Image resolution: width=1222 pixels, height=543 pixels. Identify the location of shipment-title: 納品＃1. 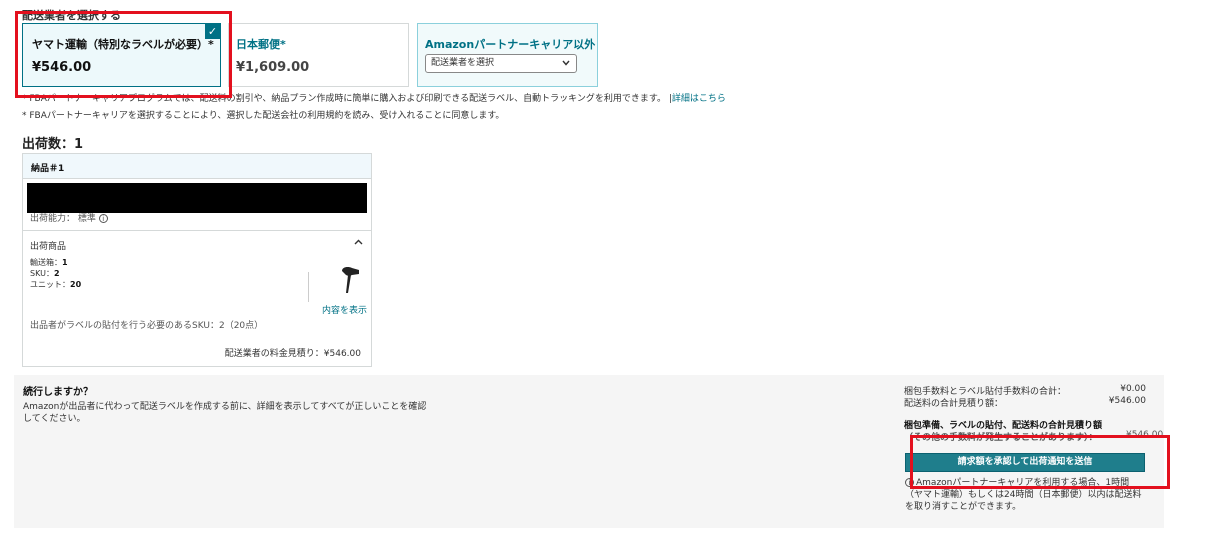
(197, 166).